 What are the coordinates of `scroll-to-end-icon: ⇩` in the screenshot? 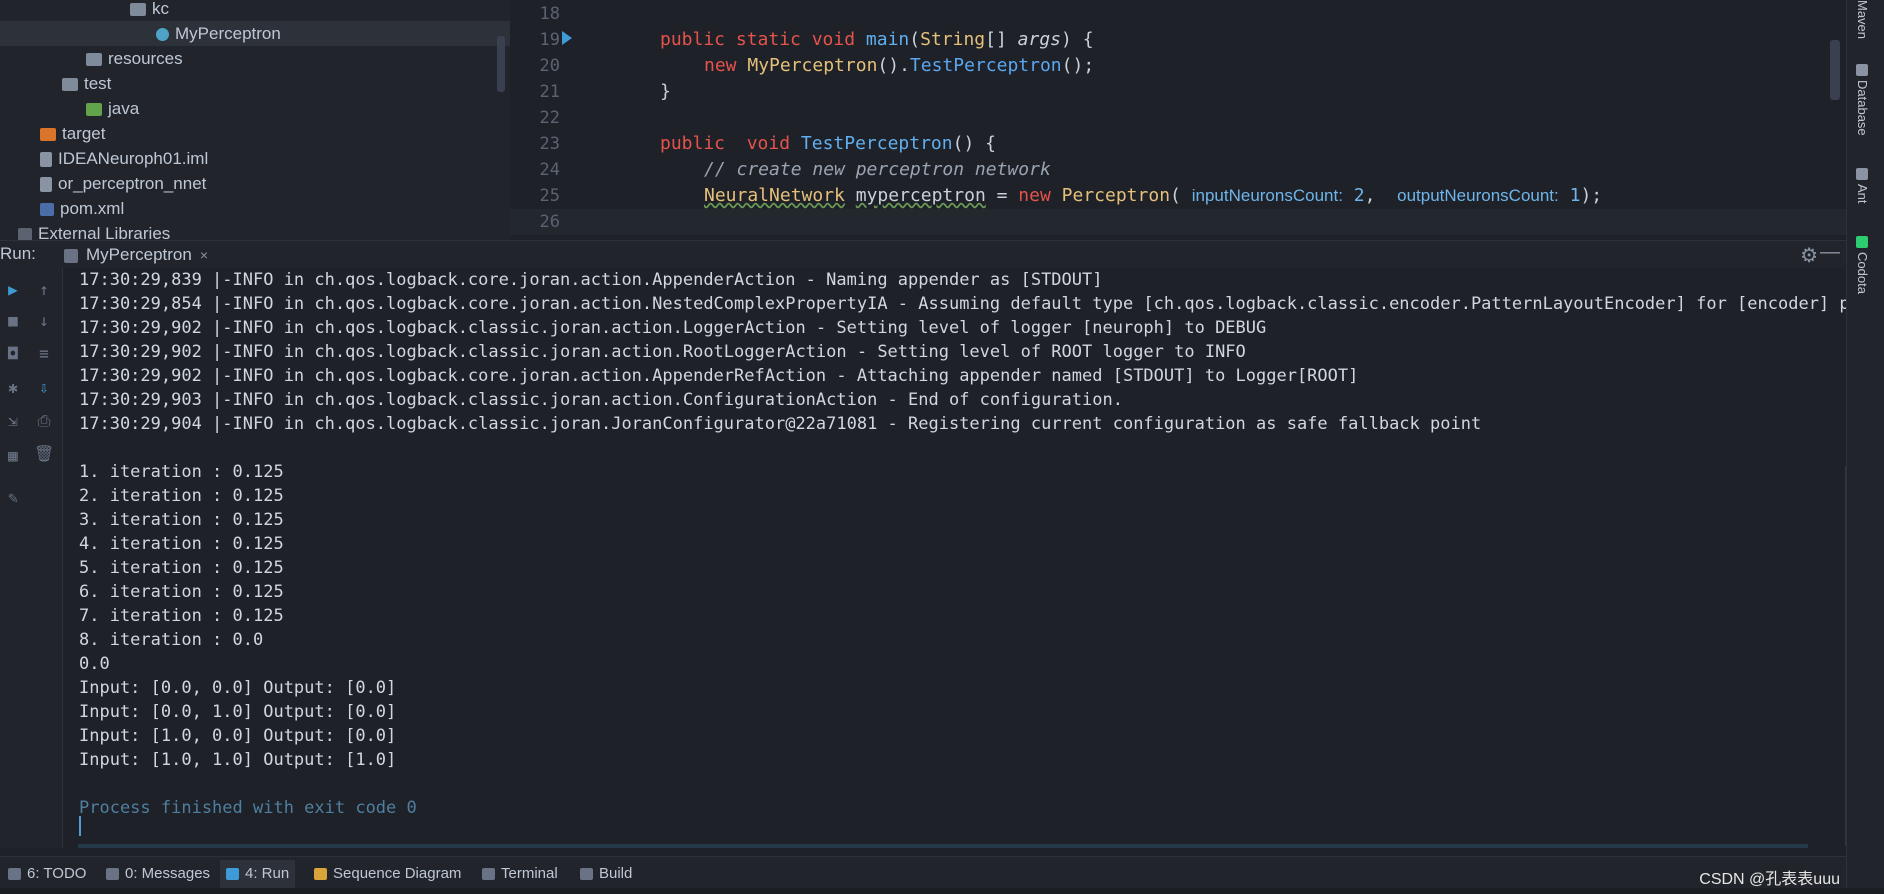 It's located at (44, 388).